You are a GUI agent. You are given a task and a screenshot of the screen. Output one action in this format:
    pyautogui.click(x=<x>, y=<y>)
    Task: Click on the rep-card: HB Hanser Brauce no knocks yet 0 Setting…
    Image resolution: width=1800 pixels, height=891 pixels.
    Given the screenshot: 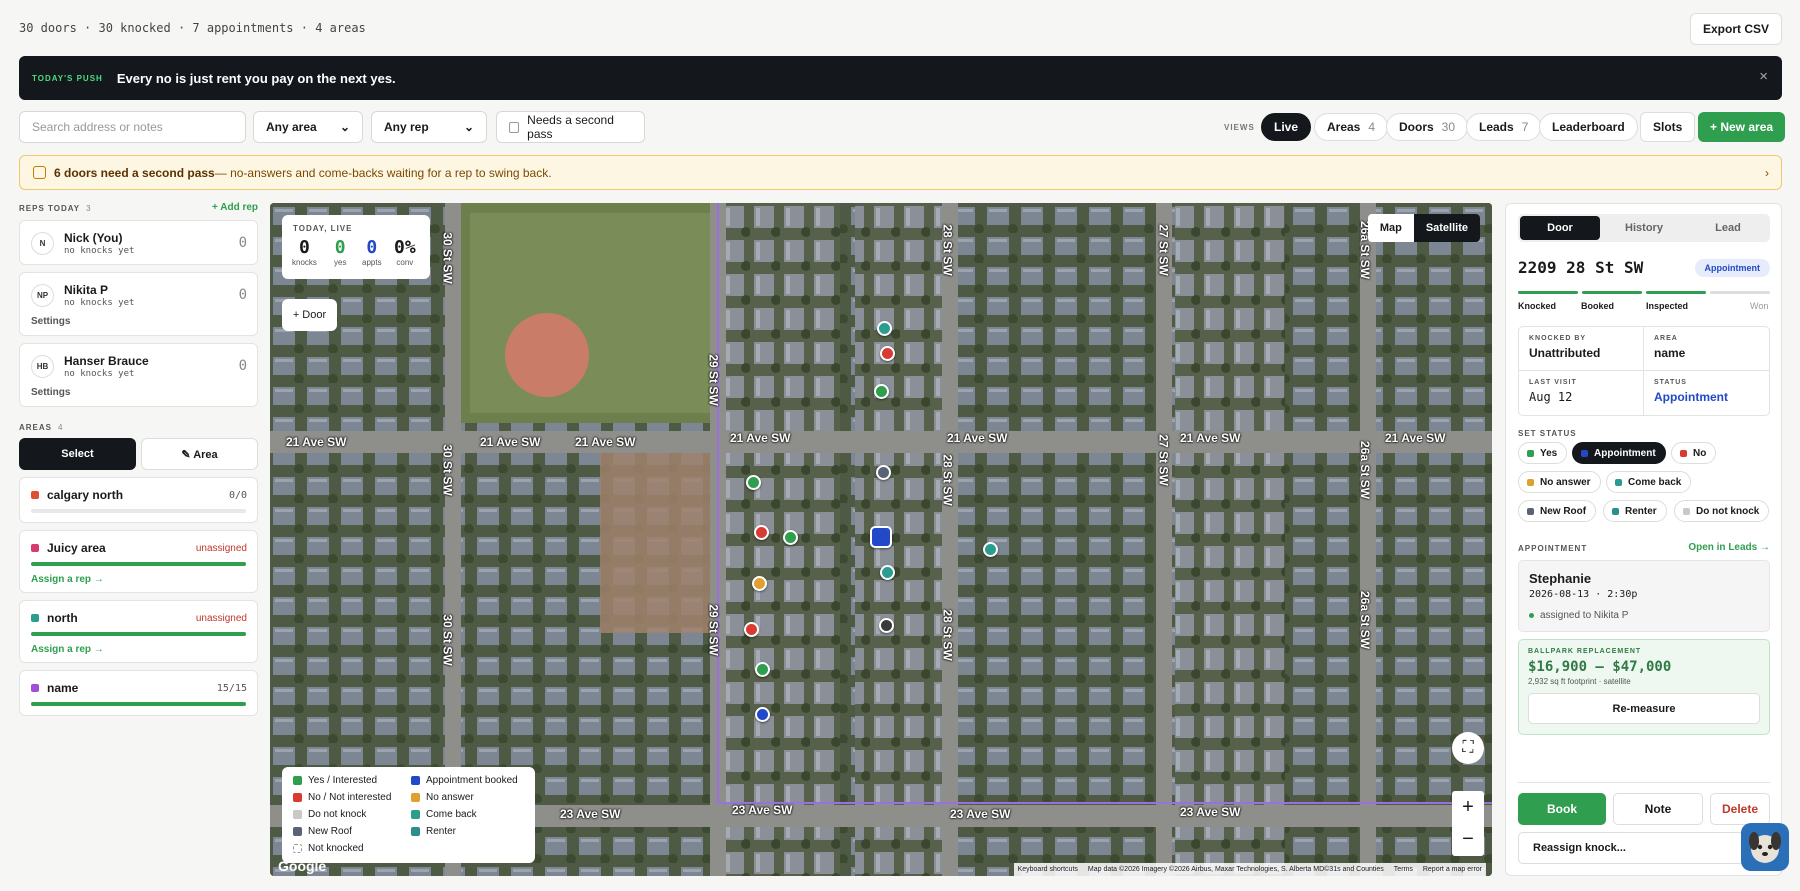 What is the action you would take?
    pyautogui.click(x=138, y=375)
    